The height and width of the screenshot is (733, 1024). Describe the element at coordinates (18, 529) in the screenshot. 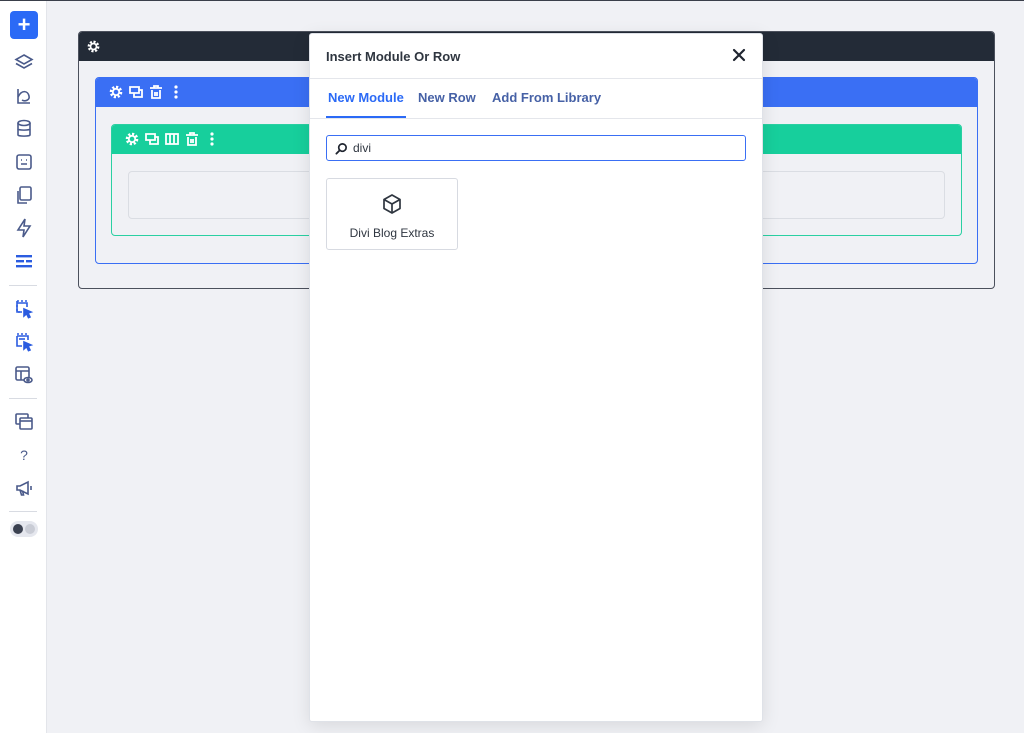

I see `toggle-knob` at that location.